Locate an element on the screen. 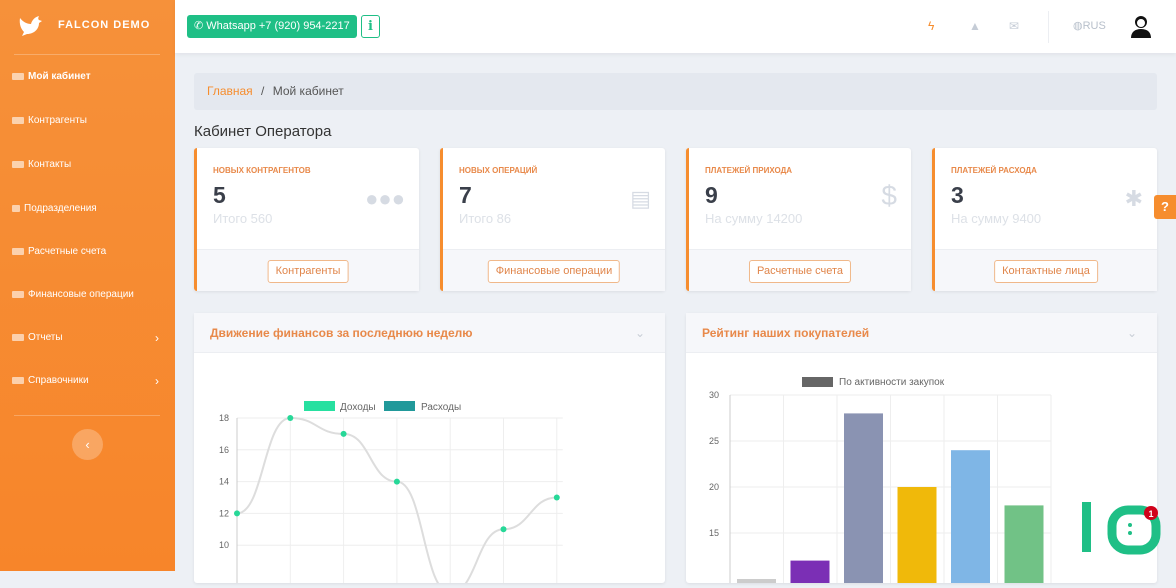 This screenshot has width=1176, height=588. page-title: Кабинет Оператора is located at coordinates (263, 131).